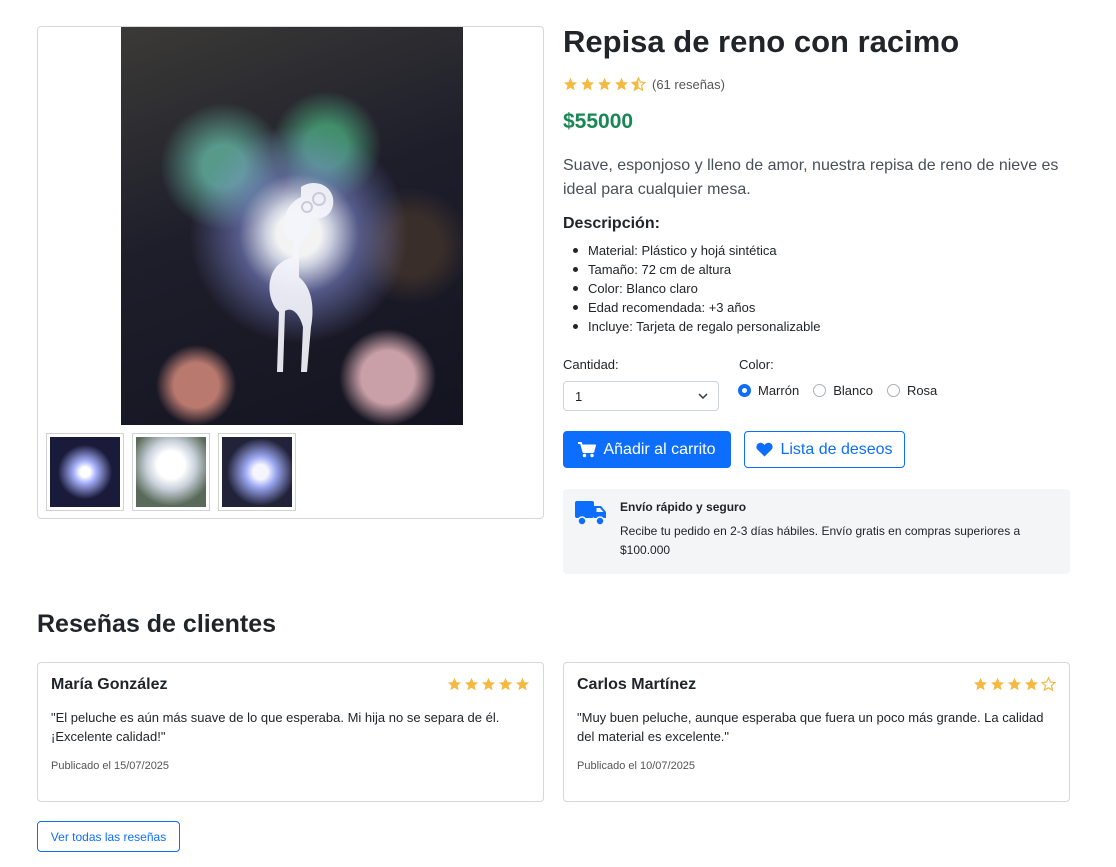 The image size is (1116, 867). I want to click on reviewer-name: María González, so click(109, 684).